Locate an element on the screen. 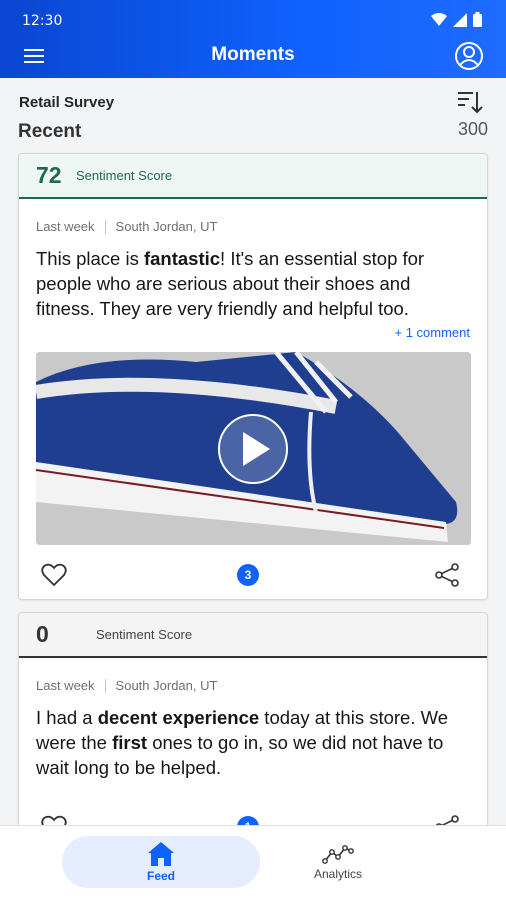 This screenshot has width=506, height=900. nav-feed-label: Feed is located at coordinates (160, 876).